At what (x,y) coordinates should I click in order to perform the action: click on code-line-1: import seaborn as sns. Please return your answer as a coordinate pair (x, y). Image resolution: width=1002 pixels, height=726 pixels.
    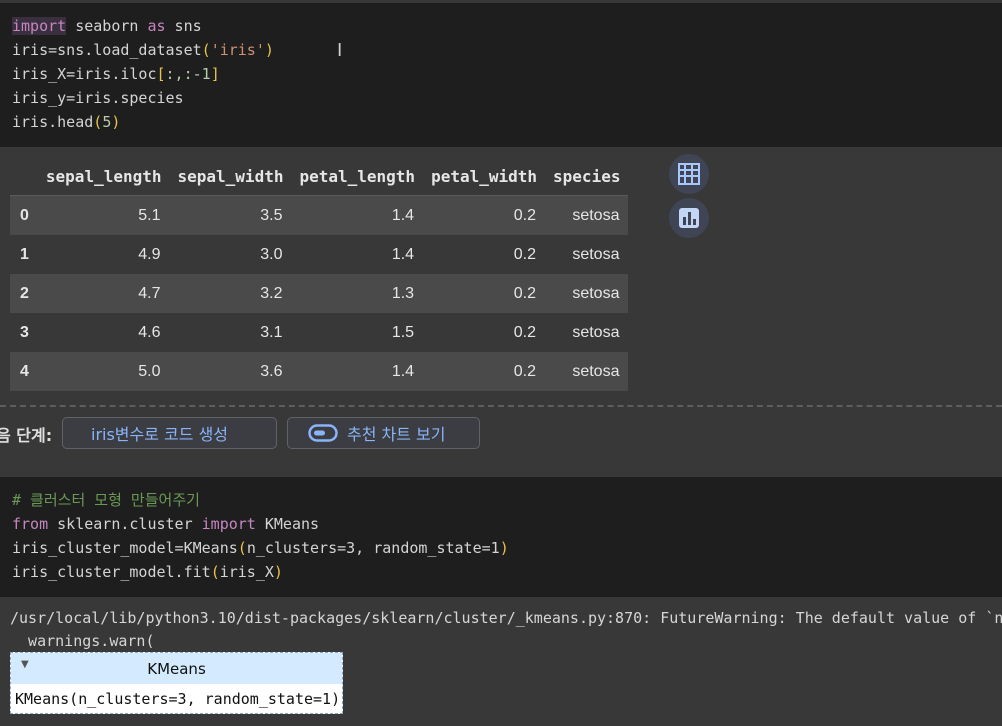
    Looking at the image, I should click on (107, 26).